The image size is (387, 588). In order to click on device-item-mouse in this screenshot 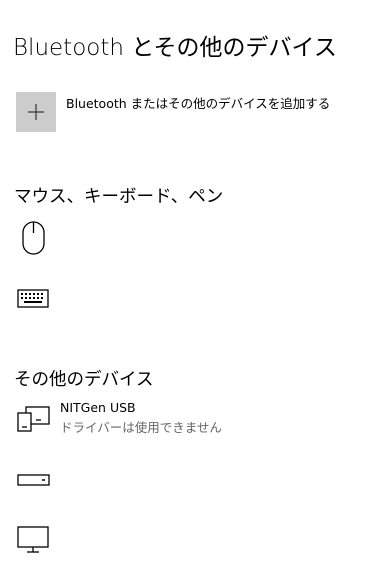, I will do `click(194, 238)`.